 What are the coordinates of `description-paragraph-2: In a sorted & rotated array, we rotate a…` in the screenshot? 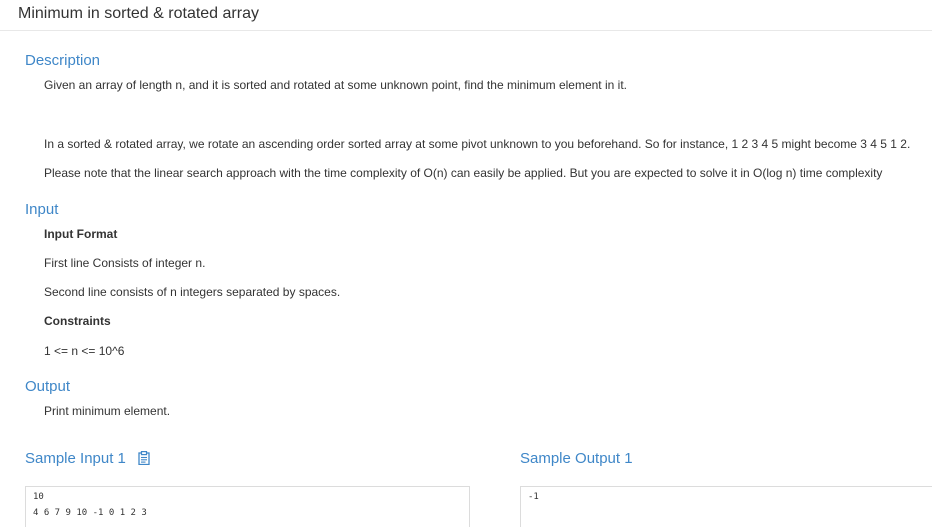 It's located at (477, 144).